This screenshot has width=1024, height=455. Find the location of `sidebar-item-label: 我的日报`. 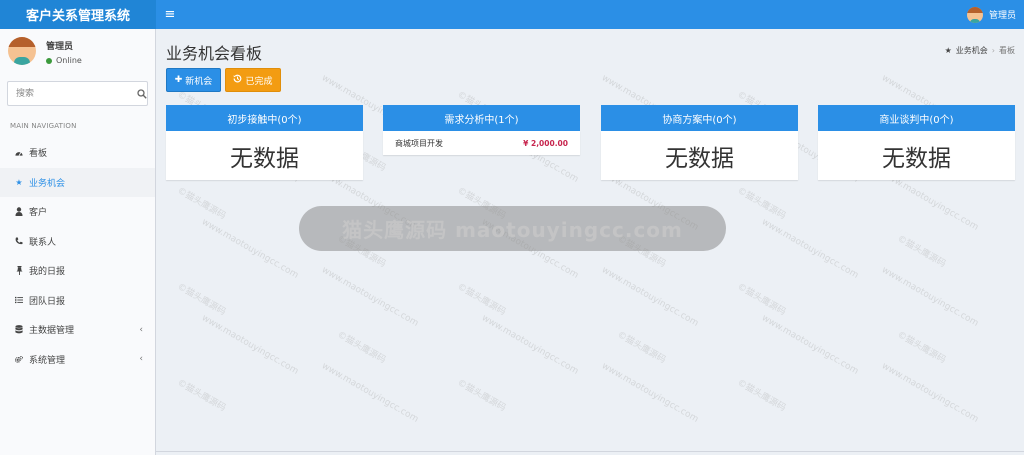

sidebar-item-label: 我的日报 is located at coordinates (47, 272).